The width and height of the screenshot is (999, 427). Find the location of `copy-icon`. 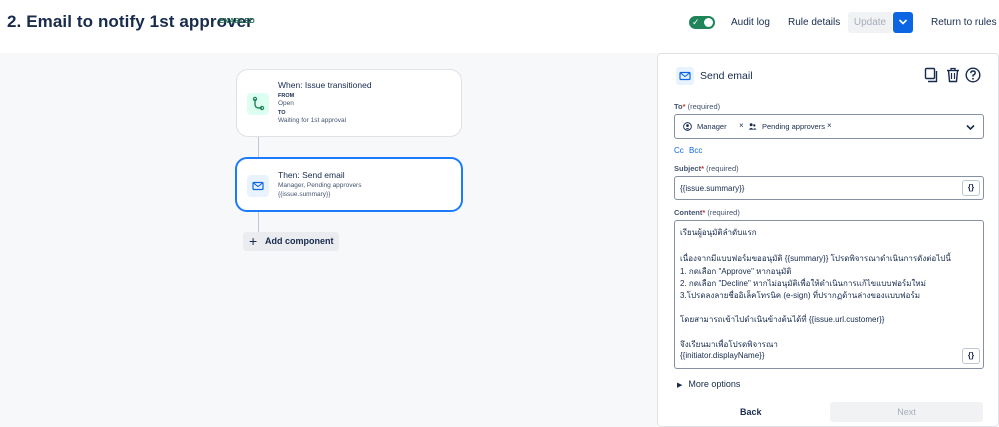

copy-icon is located at coordinates (931, 77).